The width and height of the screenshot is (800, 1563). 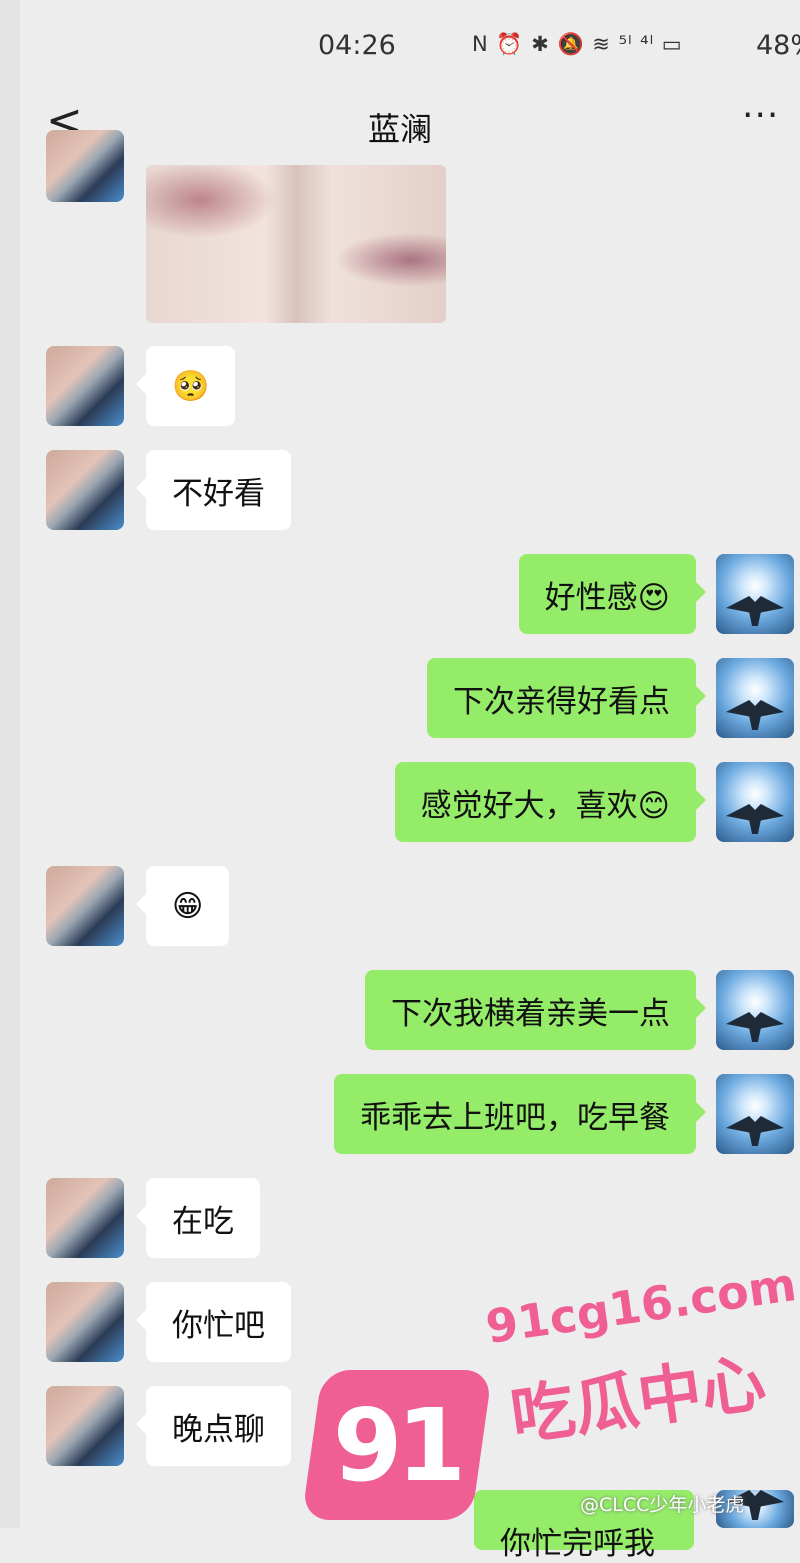 What do you see at coordinates (218, 1325) in the screenshot?
I see `message-text: 你忙吧` at bounding box center [218, 1325].